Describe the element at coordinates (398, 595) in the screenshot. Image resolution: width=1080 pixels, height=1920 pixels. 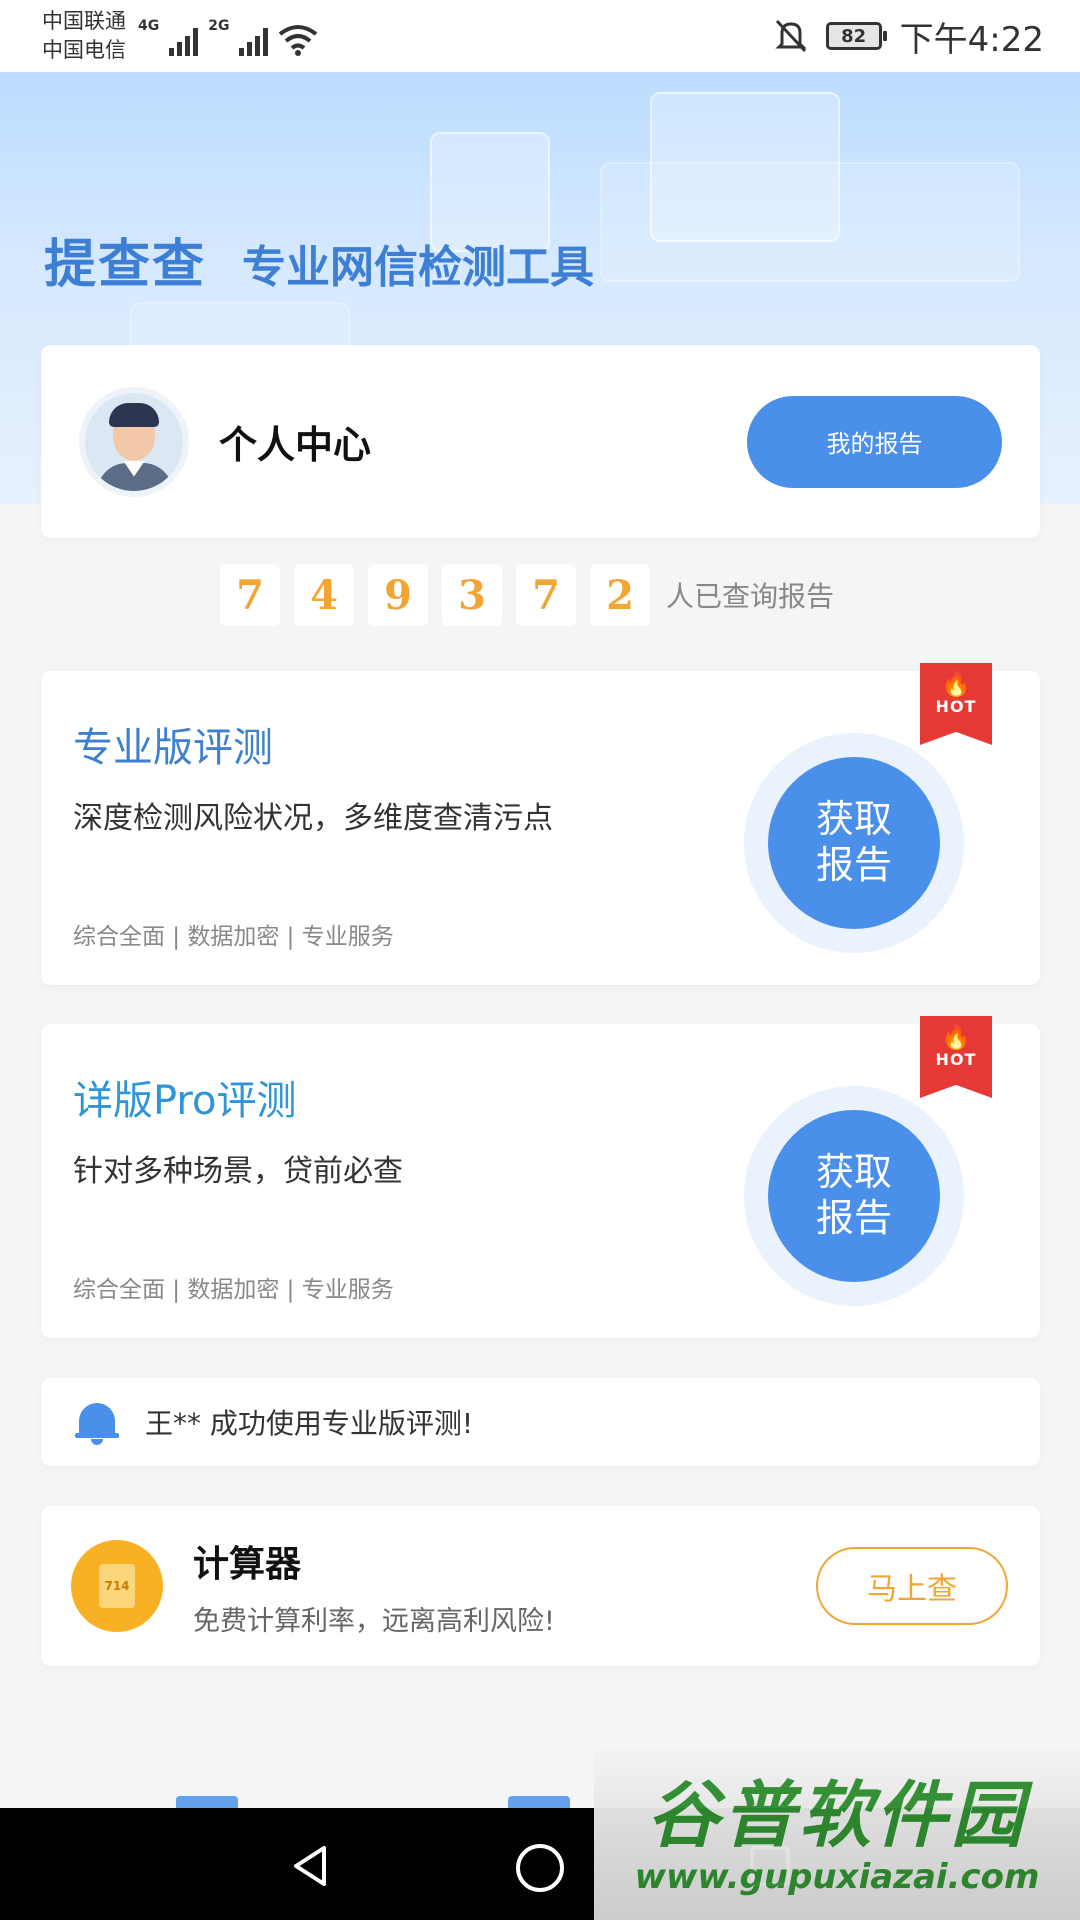
I see `counter-digit: 9` at that location.